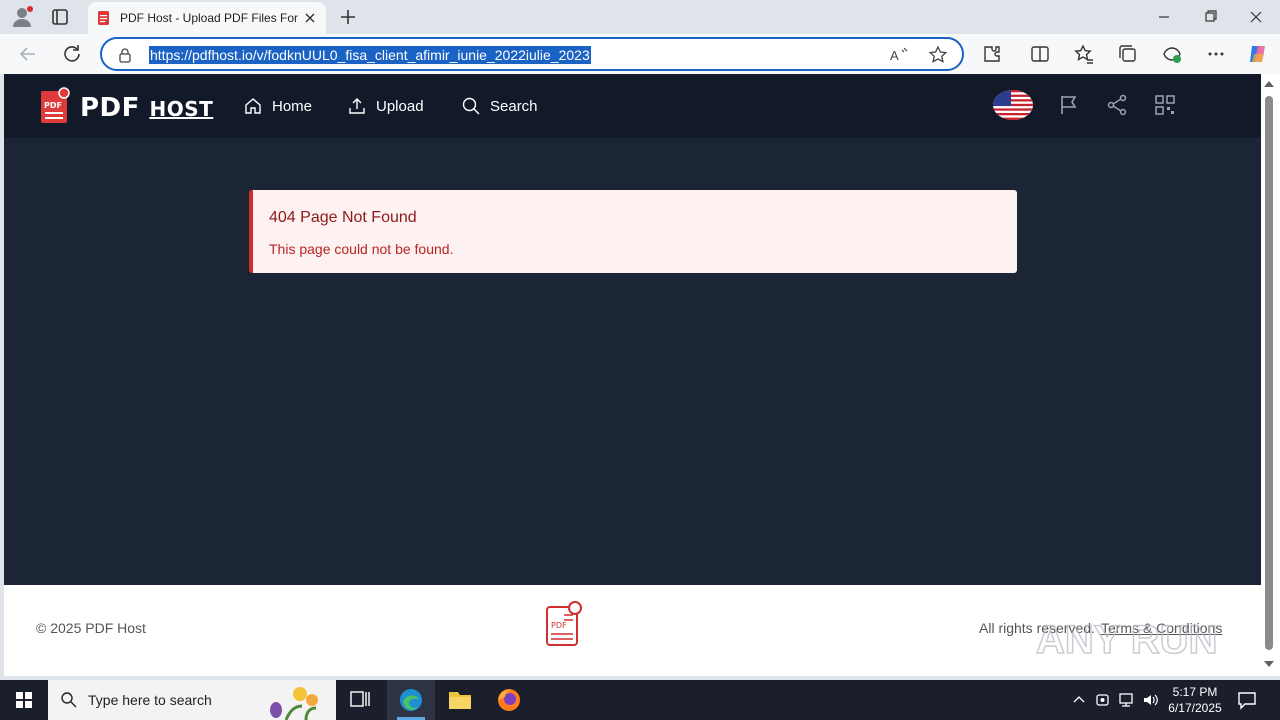  I want to click on nav-search: Search, so click(499, 106).